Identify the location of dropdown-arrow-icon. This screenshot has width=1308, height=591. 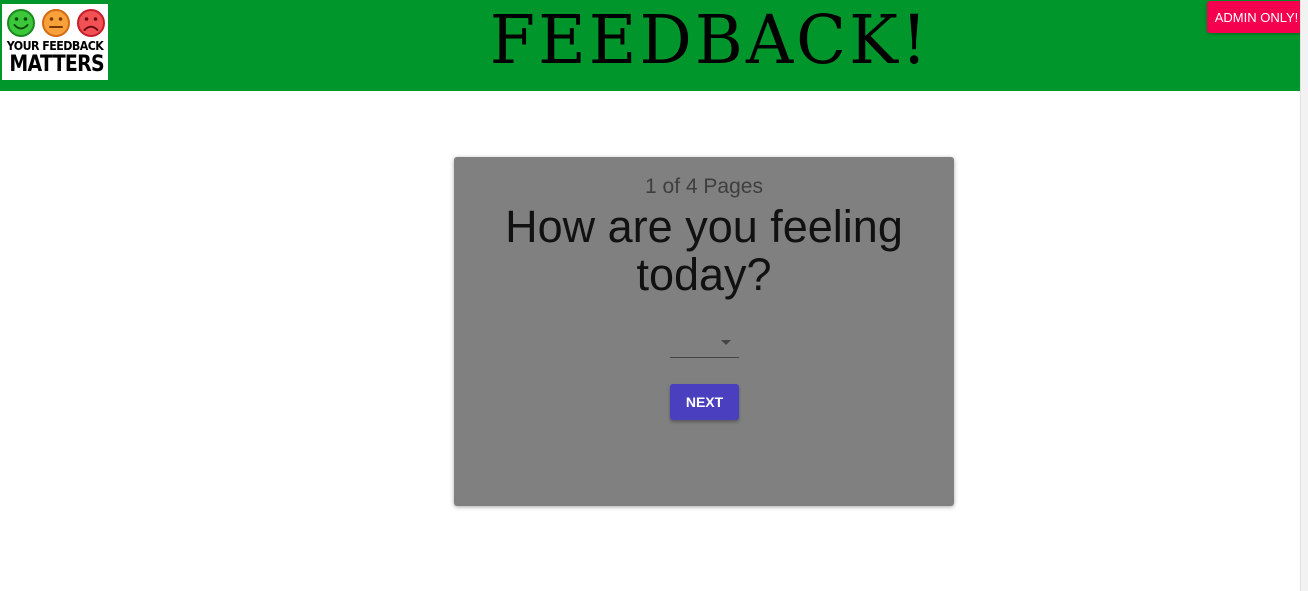
(726, 342).